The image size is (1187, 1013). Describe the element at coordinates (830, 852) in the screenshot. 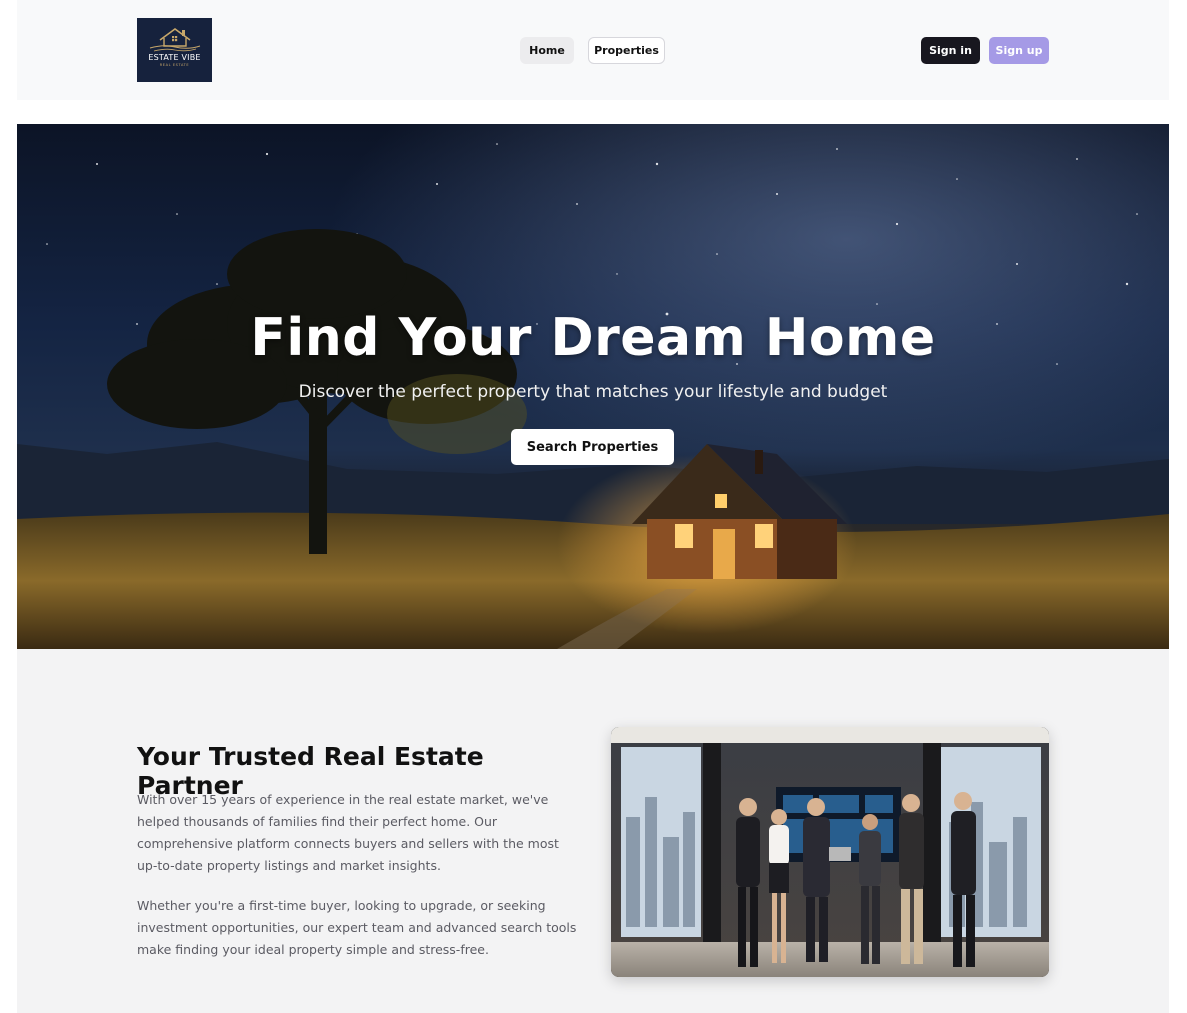

I see `team-meeting-photo` at that location.